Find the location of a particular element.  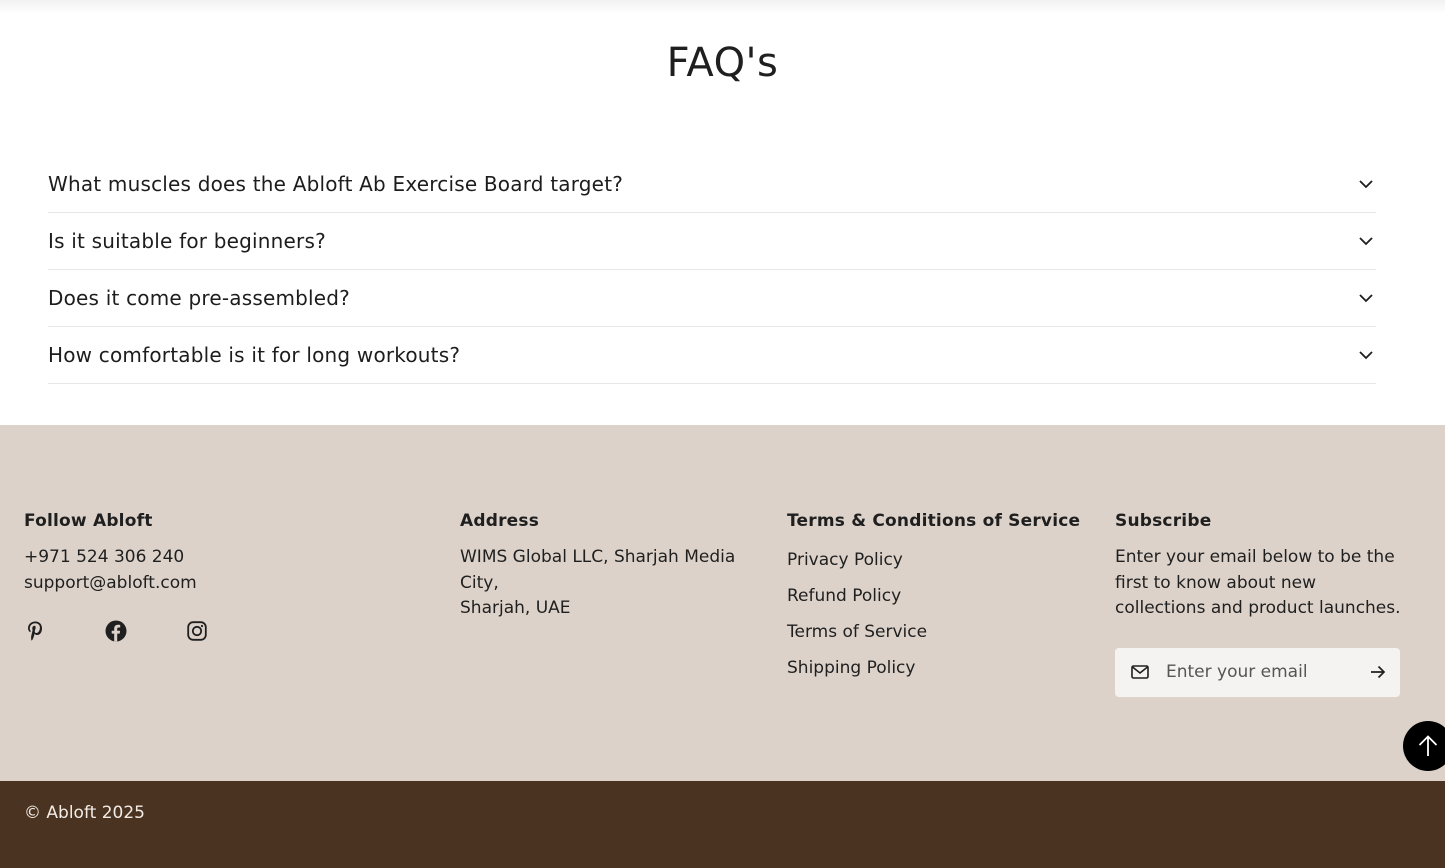

refund-policy-link: Refund Policy is located at coordinates (937, 596).